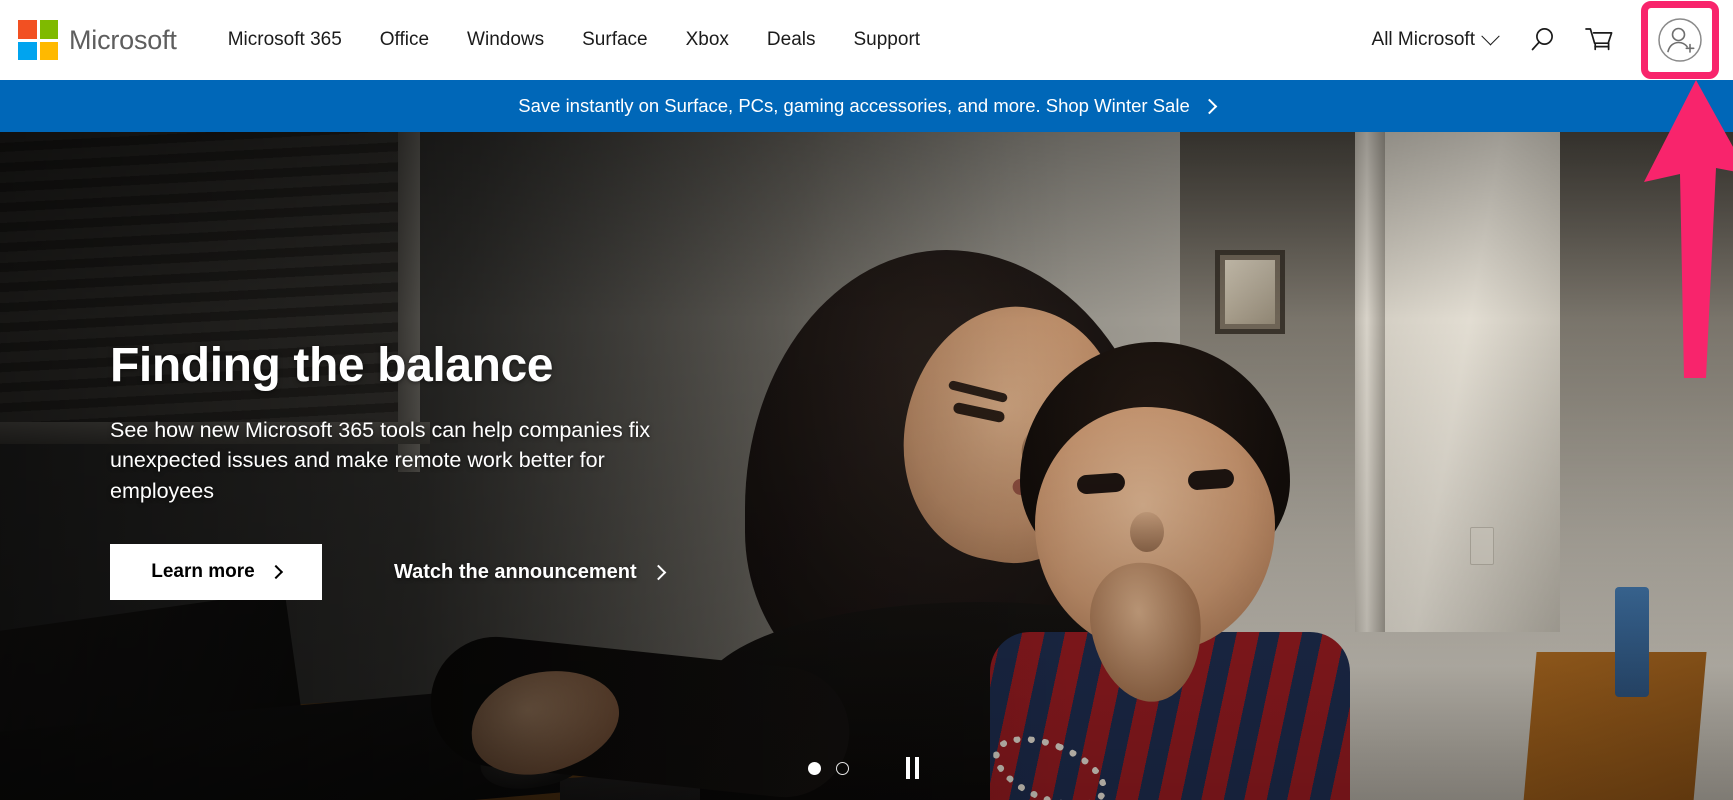  I want to click on microsoft-logo-icon, so click(38, 40).